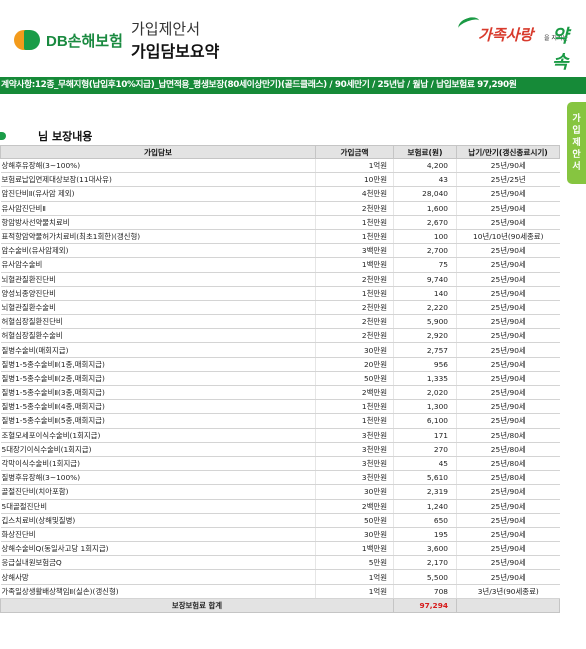 The height and width of the screenshot is (649, 586). What do you see at coordinates (158, 364) in the screenshot?
I see `coverage-name: 질병1-5종수술비Ⅱ(1종,매회지급)` at bounding box center [158, 364].